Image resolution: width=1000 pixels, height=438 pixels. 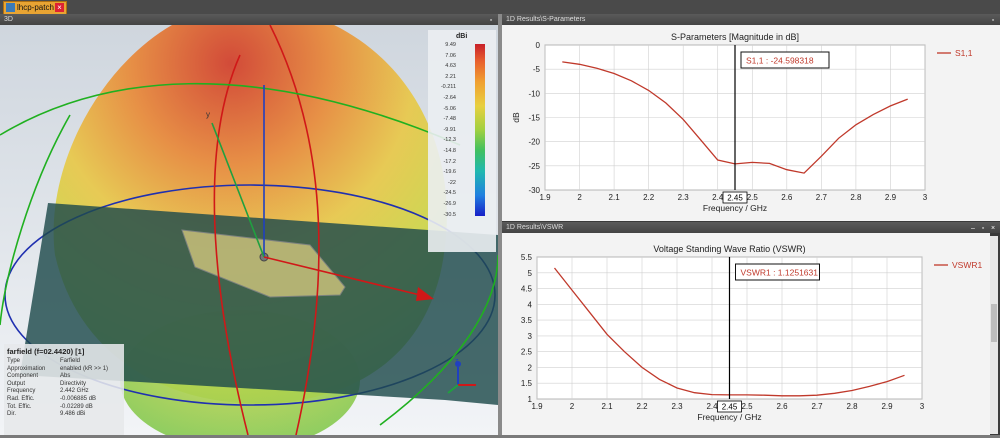 What do you see at coordinates (64, 385) in the screenshot?
I see `farfield-info-row: Output Directivity` at bounding box center [64, 385].